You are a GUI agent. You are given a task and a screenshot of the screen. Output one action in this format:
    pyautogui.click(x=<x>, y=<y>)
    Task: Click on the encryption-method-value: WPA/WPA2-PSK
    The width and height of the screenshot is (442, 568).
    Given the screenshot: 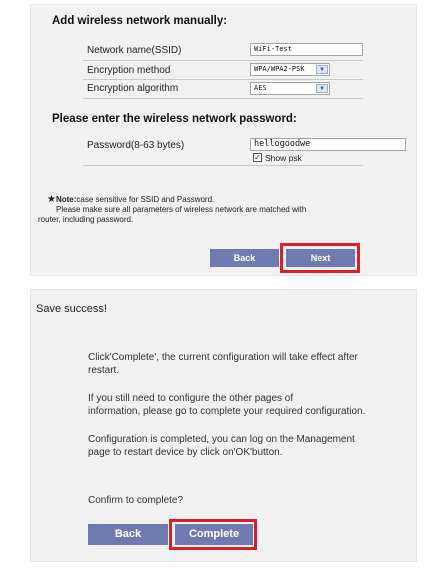 What is the action you would take?
    pyautogui.click(x=279, y=69)
    